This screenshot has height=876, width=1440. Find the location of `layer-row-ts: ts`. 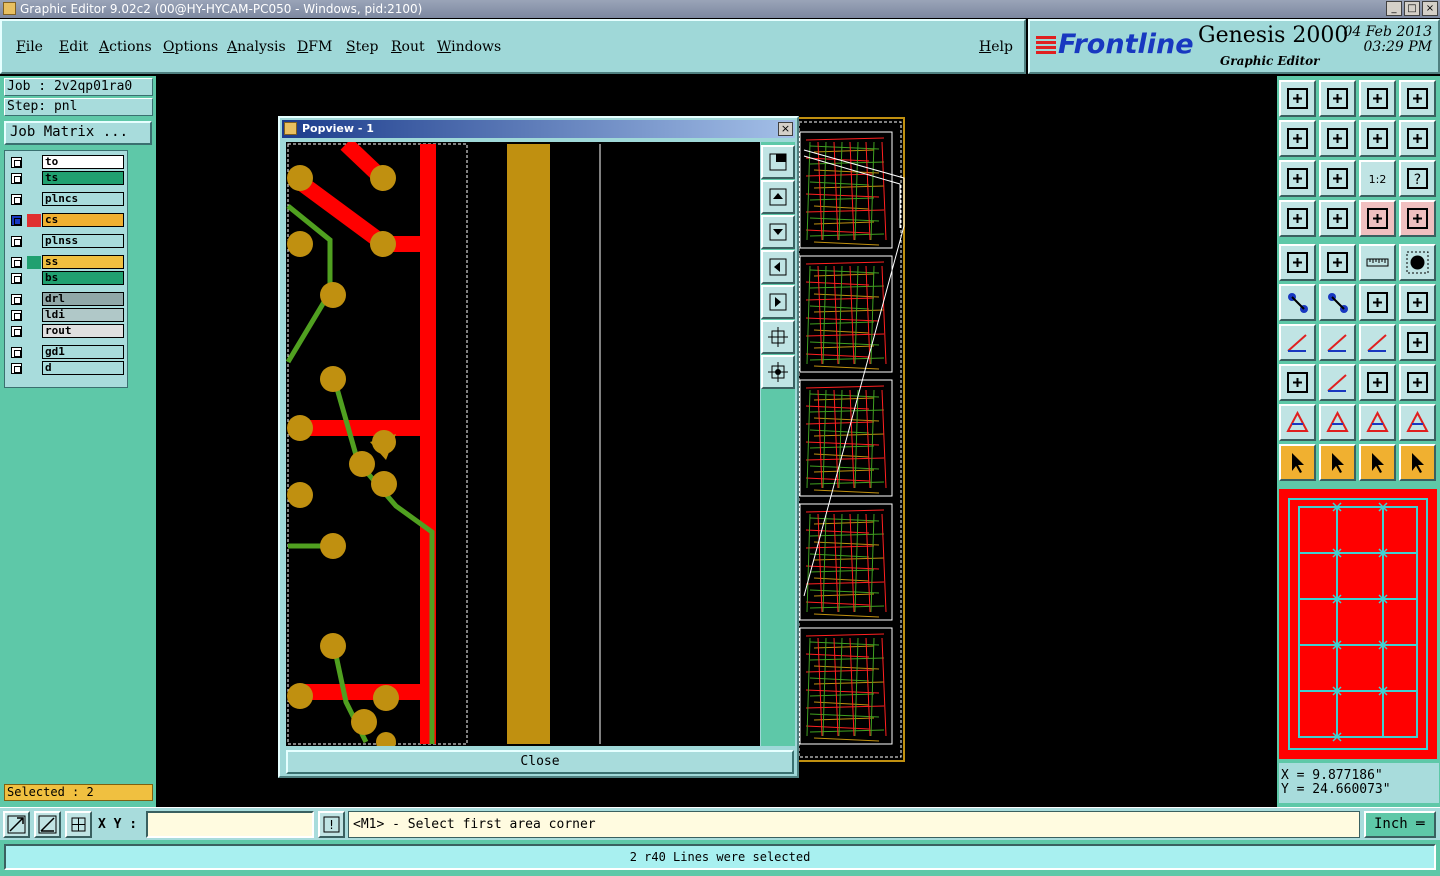

layer-row-ts: ts is located at coordinates (66, 178).